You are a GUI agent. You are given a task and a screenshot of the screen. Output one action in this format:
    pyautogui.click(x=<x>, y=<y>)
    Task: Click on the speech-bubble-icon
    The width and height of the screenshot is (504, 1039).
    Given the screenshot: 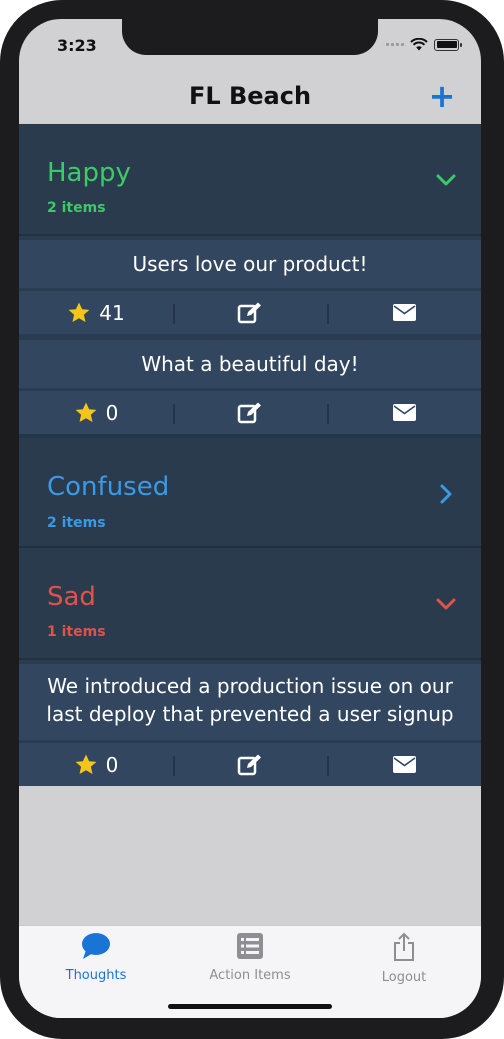 What is the action you would take?
    pyautogui.click(x=96, y=946)
    